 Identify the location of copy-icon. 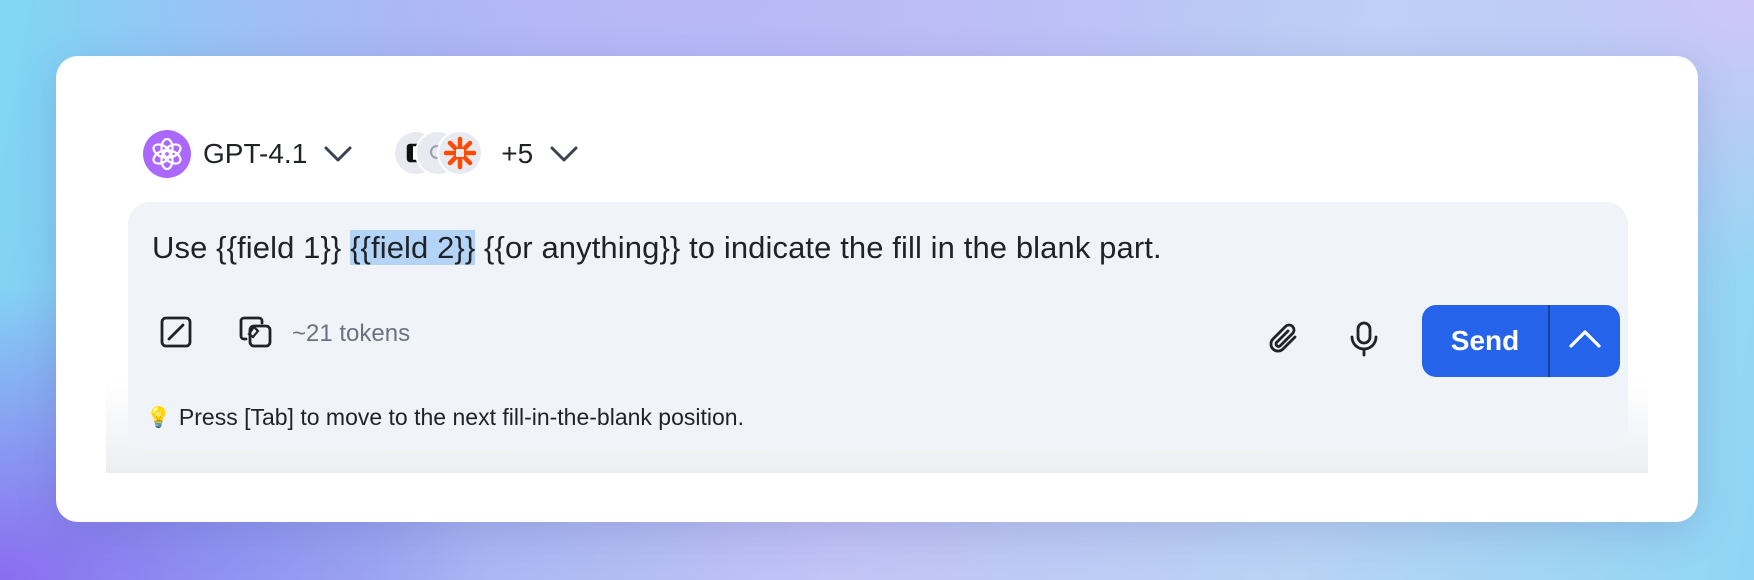
(256, 334).